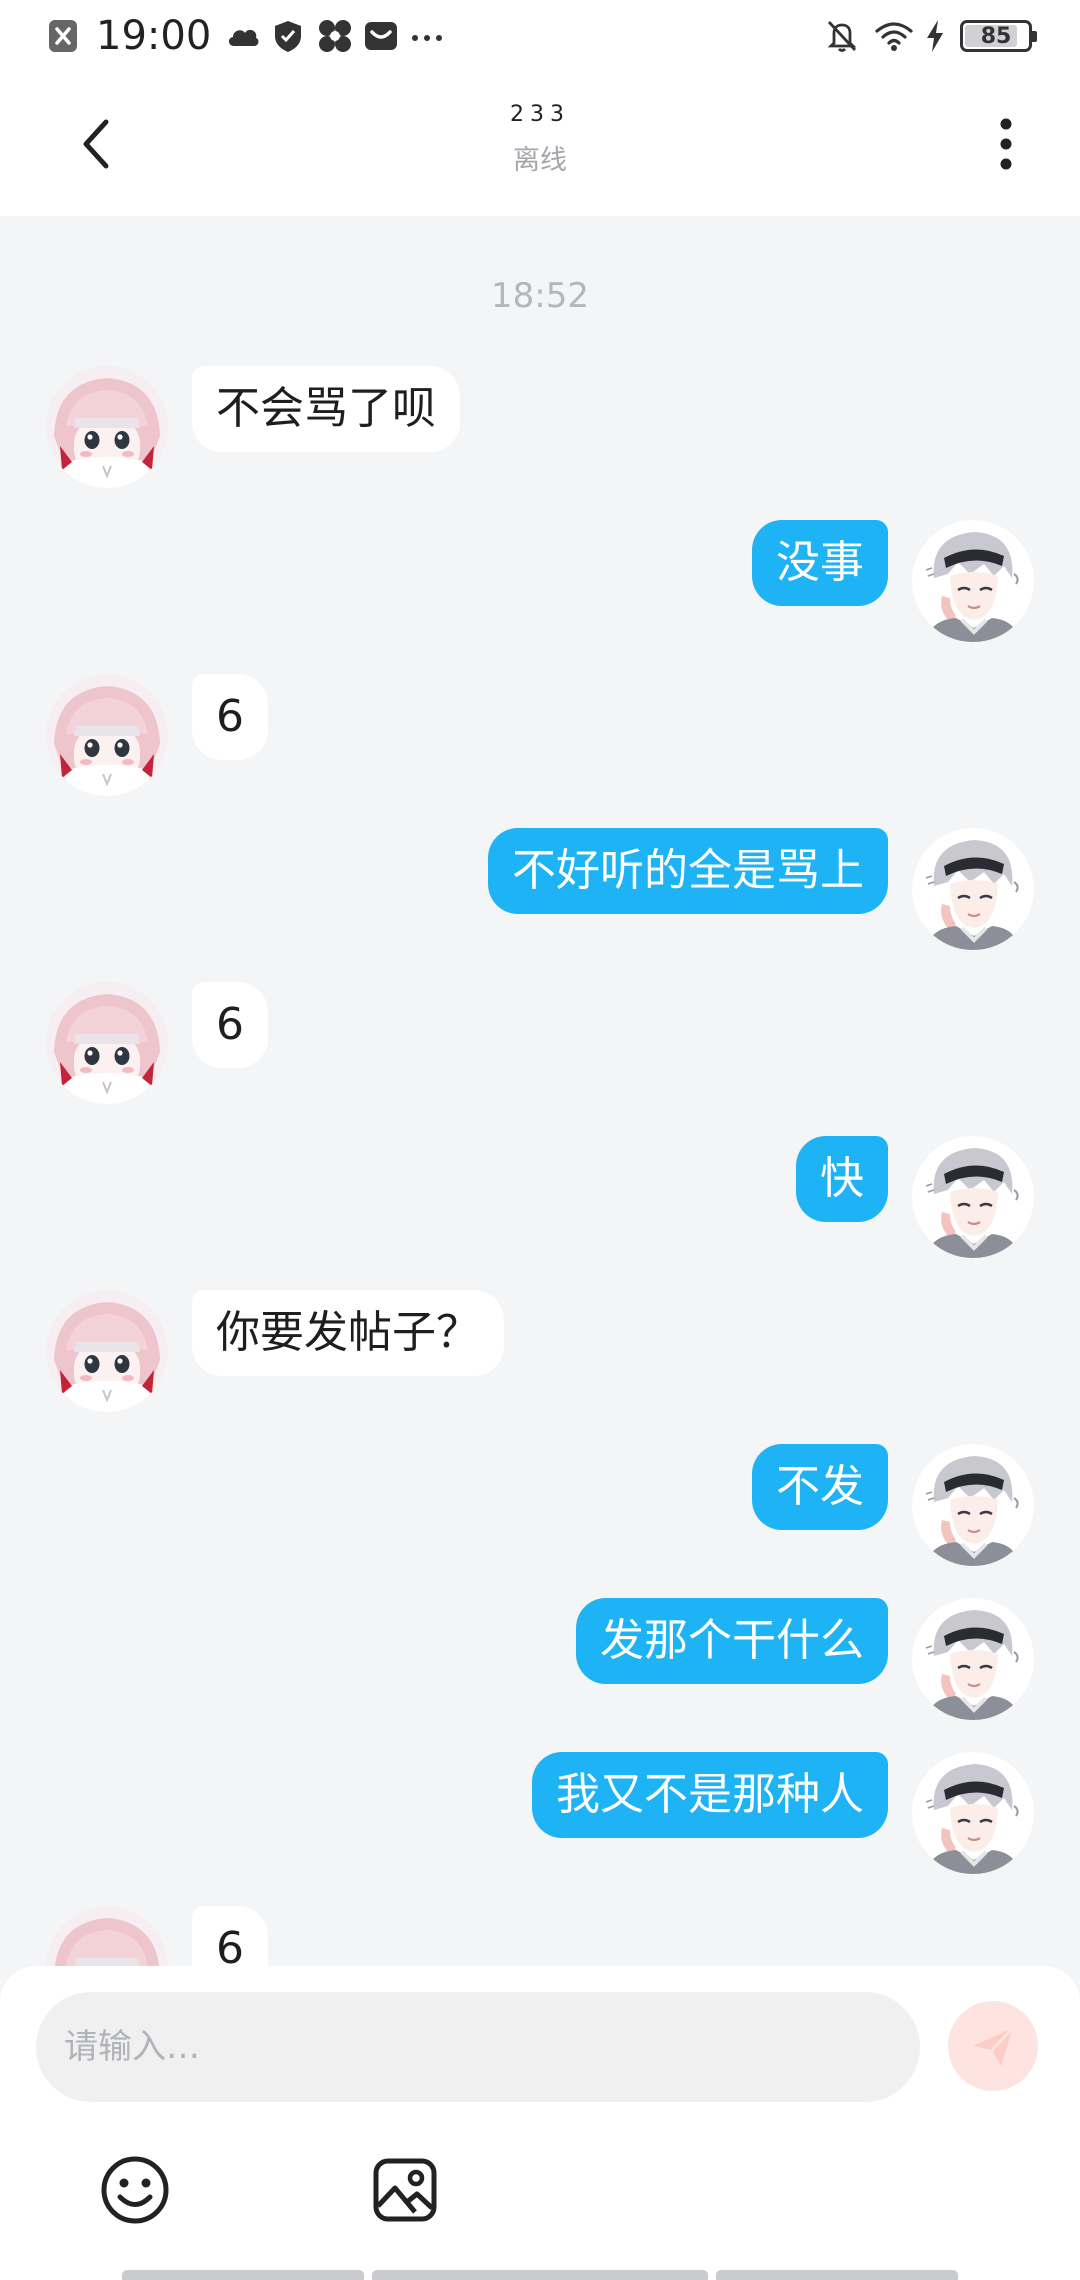 The height and width of the screenshot is (2280, 1080). Describe the element at coordinates (540, 1352) in the screenshot. I see `incoming-message: 你要发帖子？` at that location.